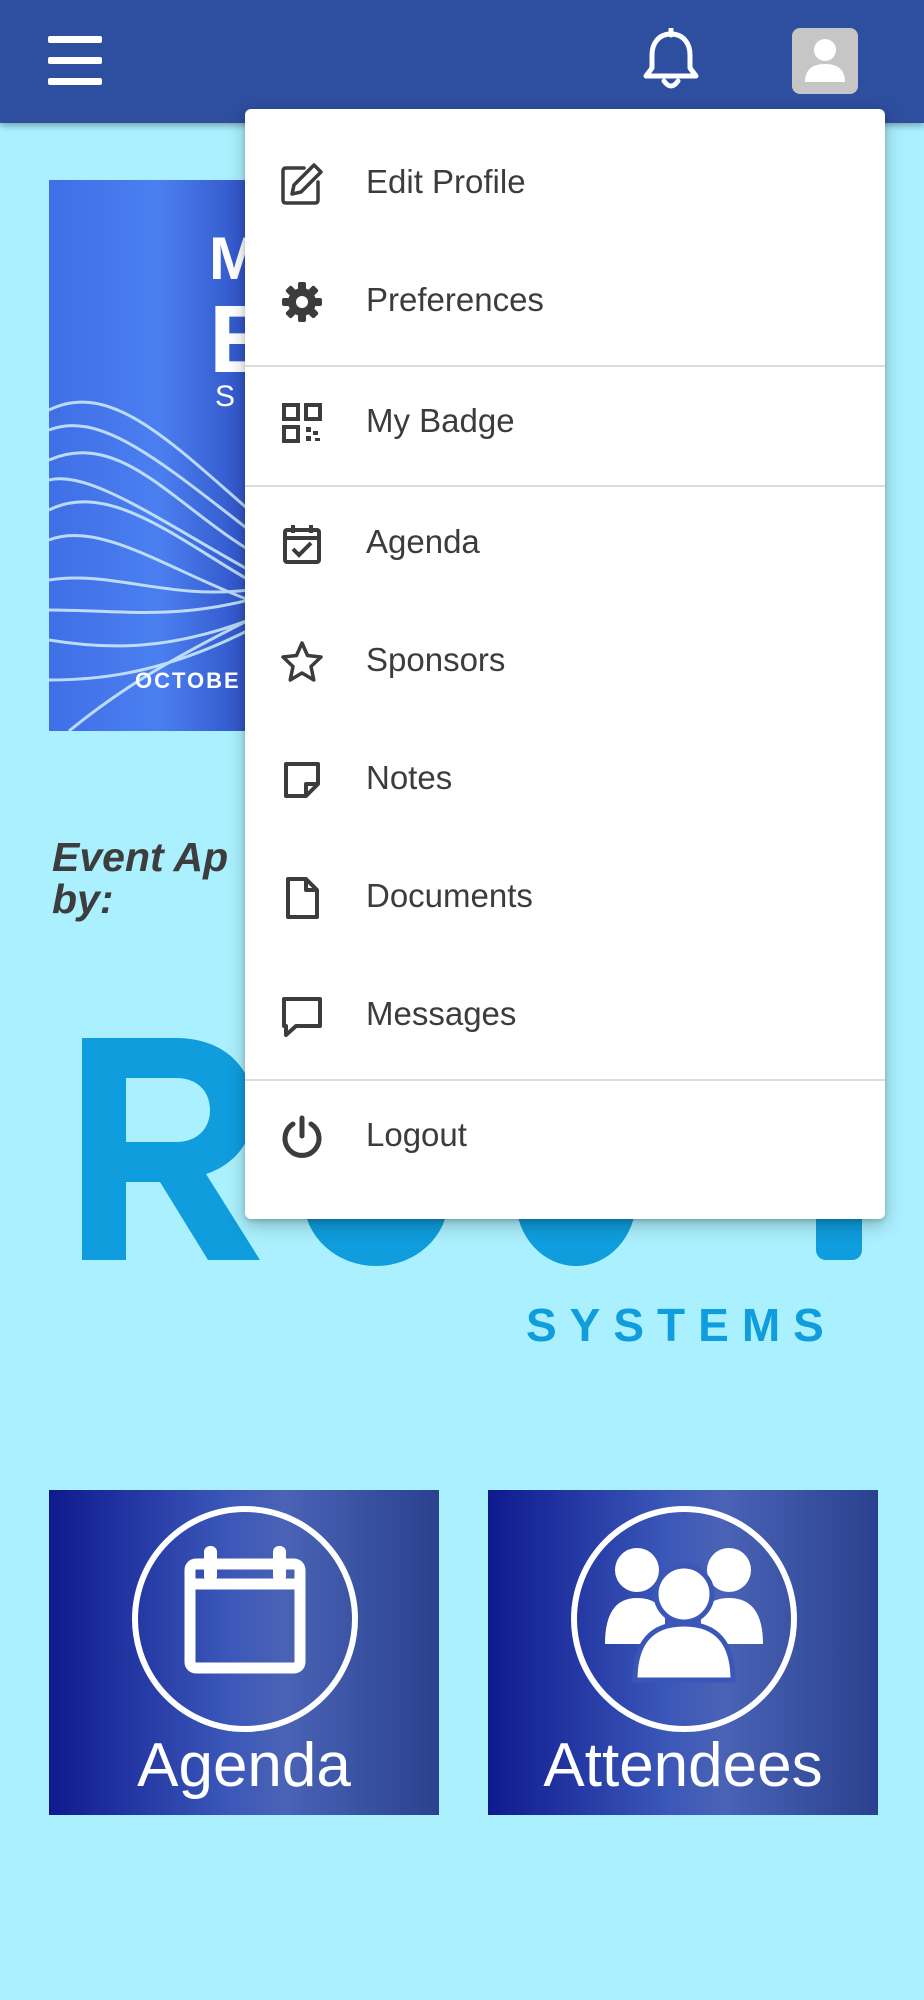 The image size is (924, 2000). Describe the element at coordinates (302, 1137) in the screenshot. I see `power-icon` at that location.